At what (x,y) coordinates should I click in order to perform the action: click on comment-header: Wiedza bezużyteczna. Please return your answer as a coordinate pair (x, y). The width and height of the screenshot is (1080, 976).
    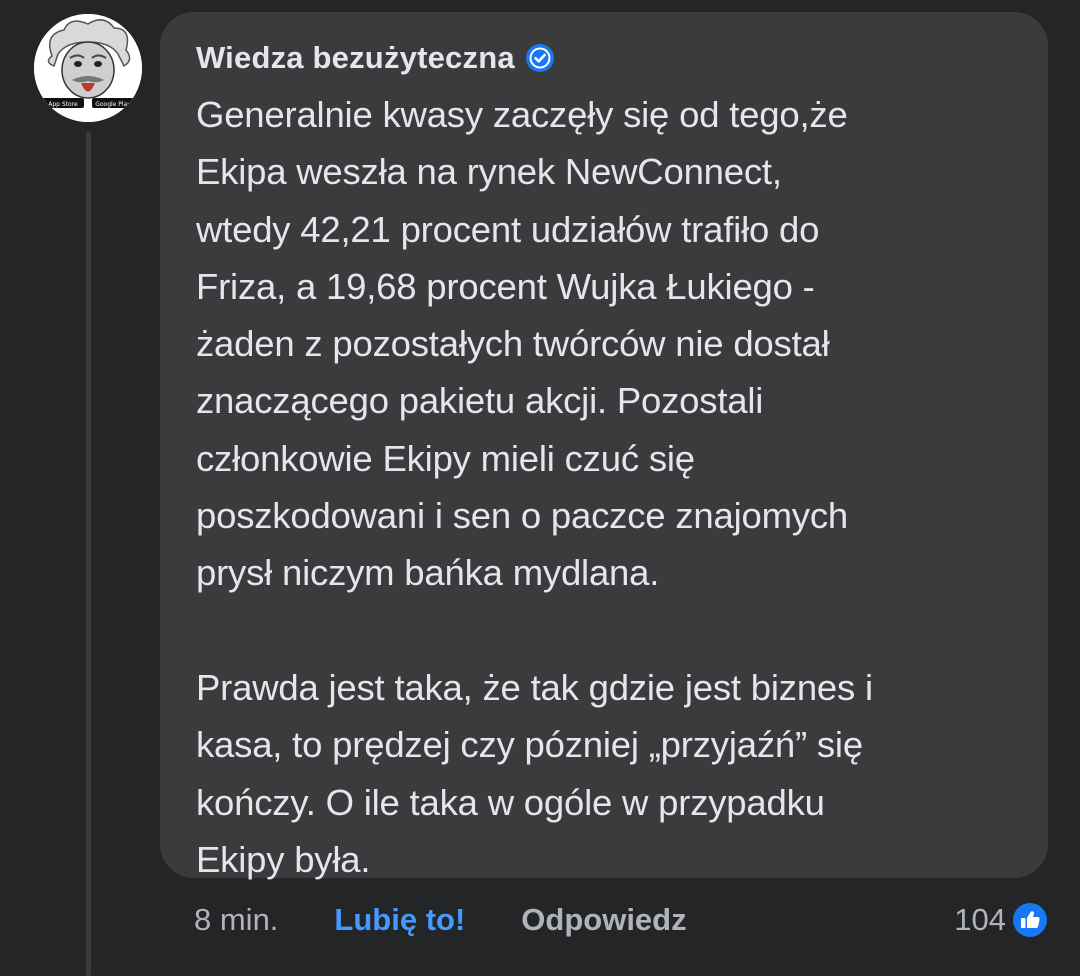
    Looking at the image, I should click on (607, 58).